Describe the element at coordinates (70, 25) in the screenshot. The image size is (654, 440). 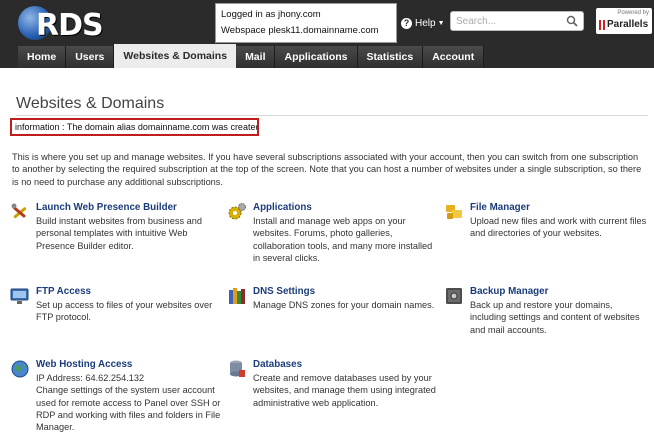
I see `logo-text: RDS` at that location.